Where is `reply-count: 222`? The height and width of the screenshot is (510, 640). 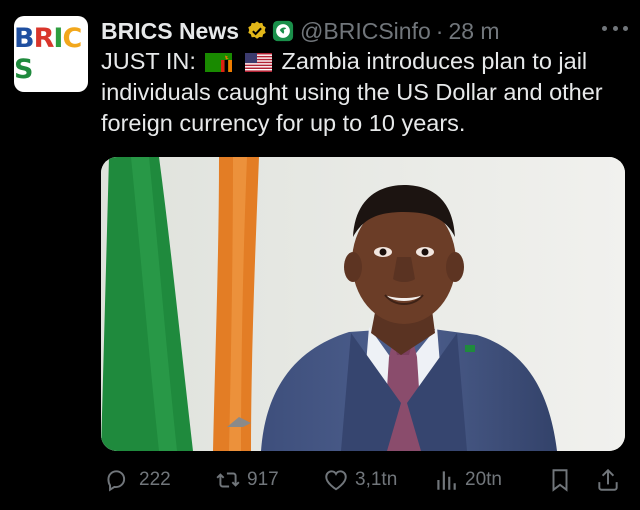
reply-count: 222 is located at coordinates (155, 479).